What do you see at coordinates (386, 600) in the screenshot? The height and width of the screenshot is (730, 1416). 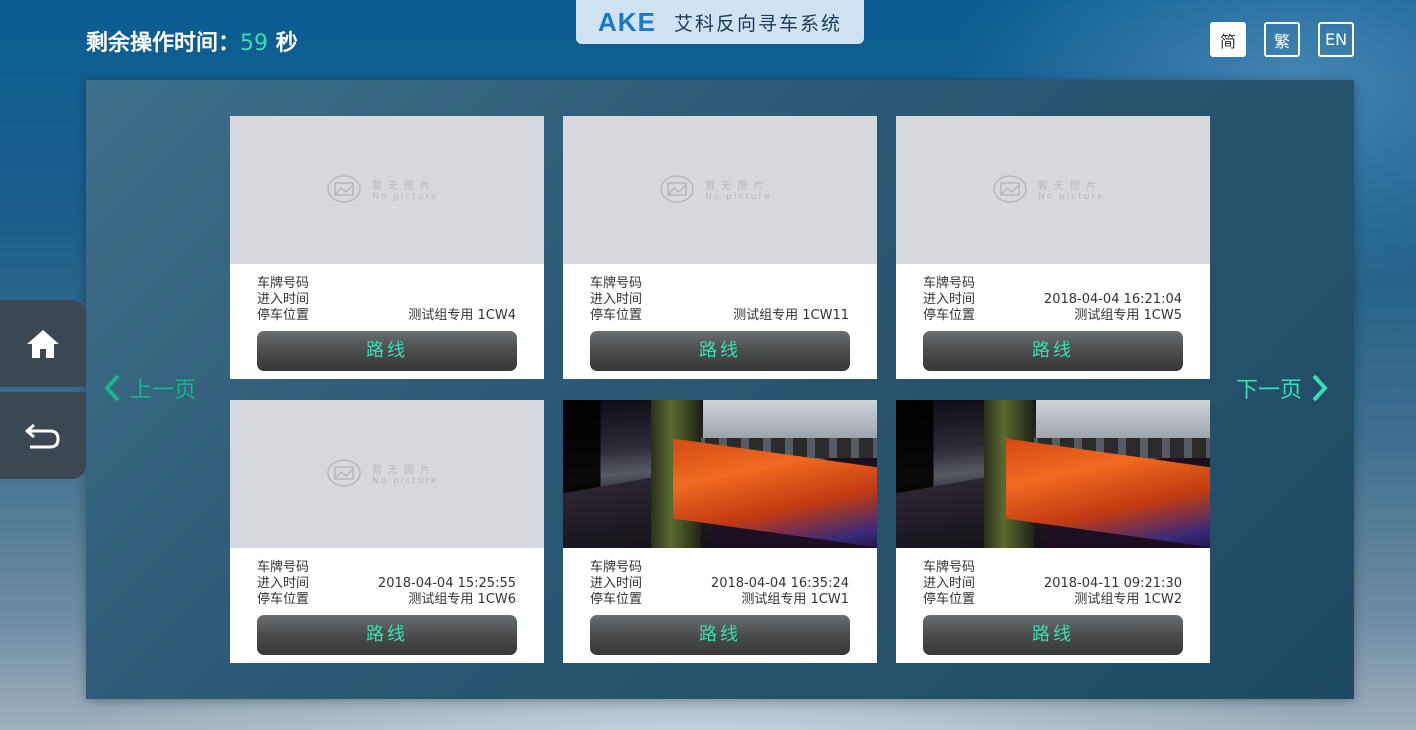 I see `location-row: 停车位置 测试组专用 1CW6` at bounding box center [386, 600].